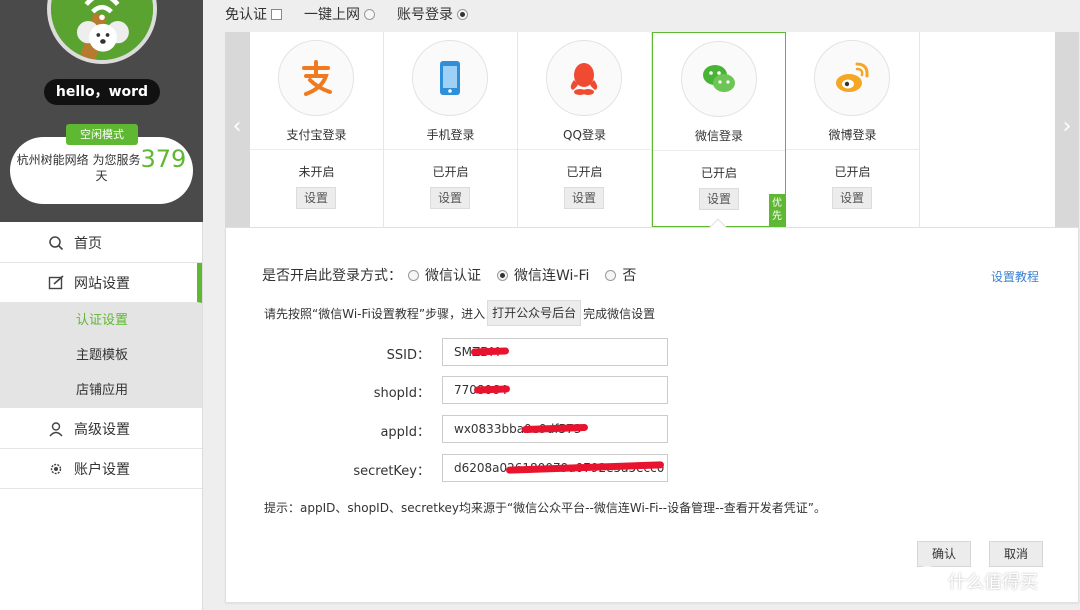 This screenshot has width=1080, height=610. I want to click on sidebar-item-advanced-settings: 高级设置, so click(101, 429).